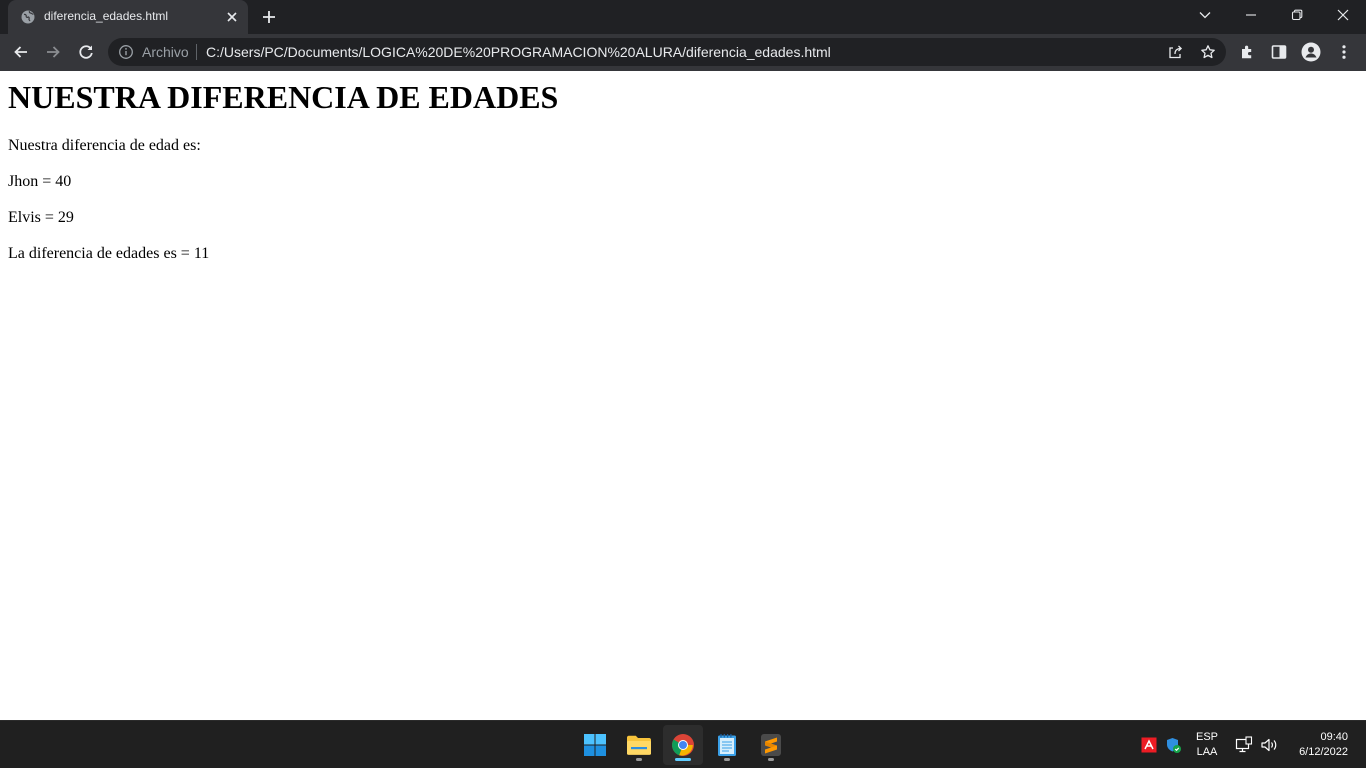  I want to click on side-panel-icon, so click(1279, 52).